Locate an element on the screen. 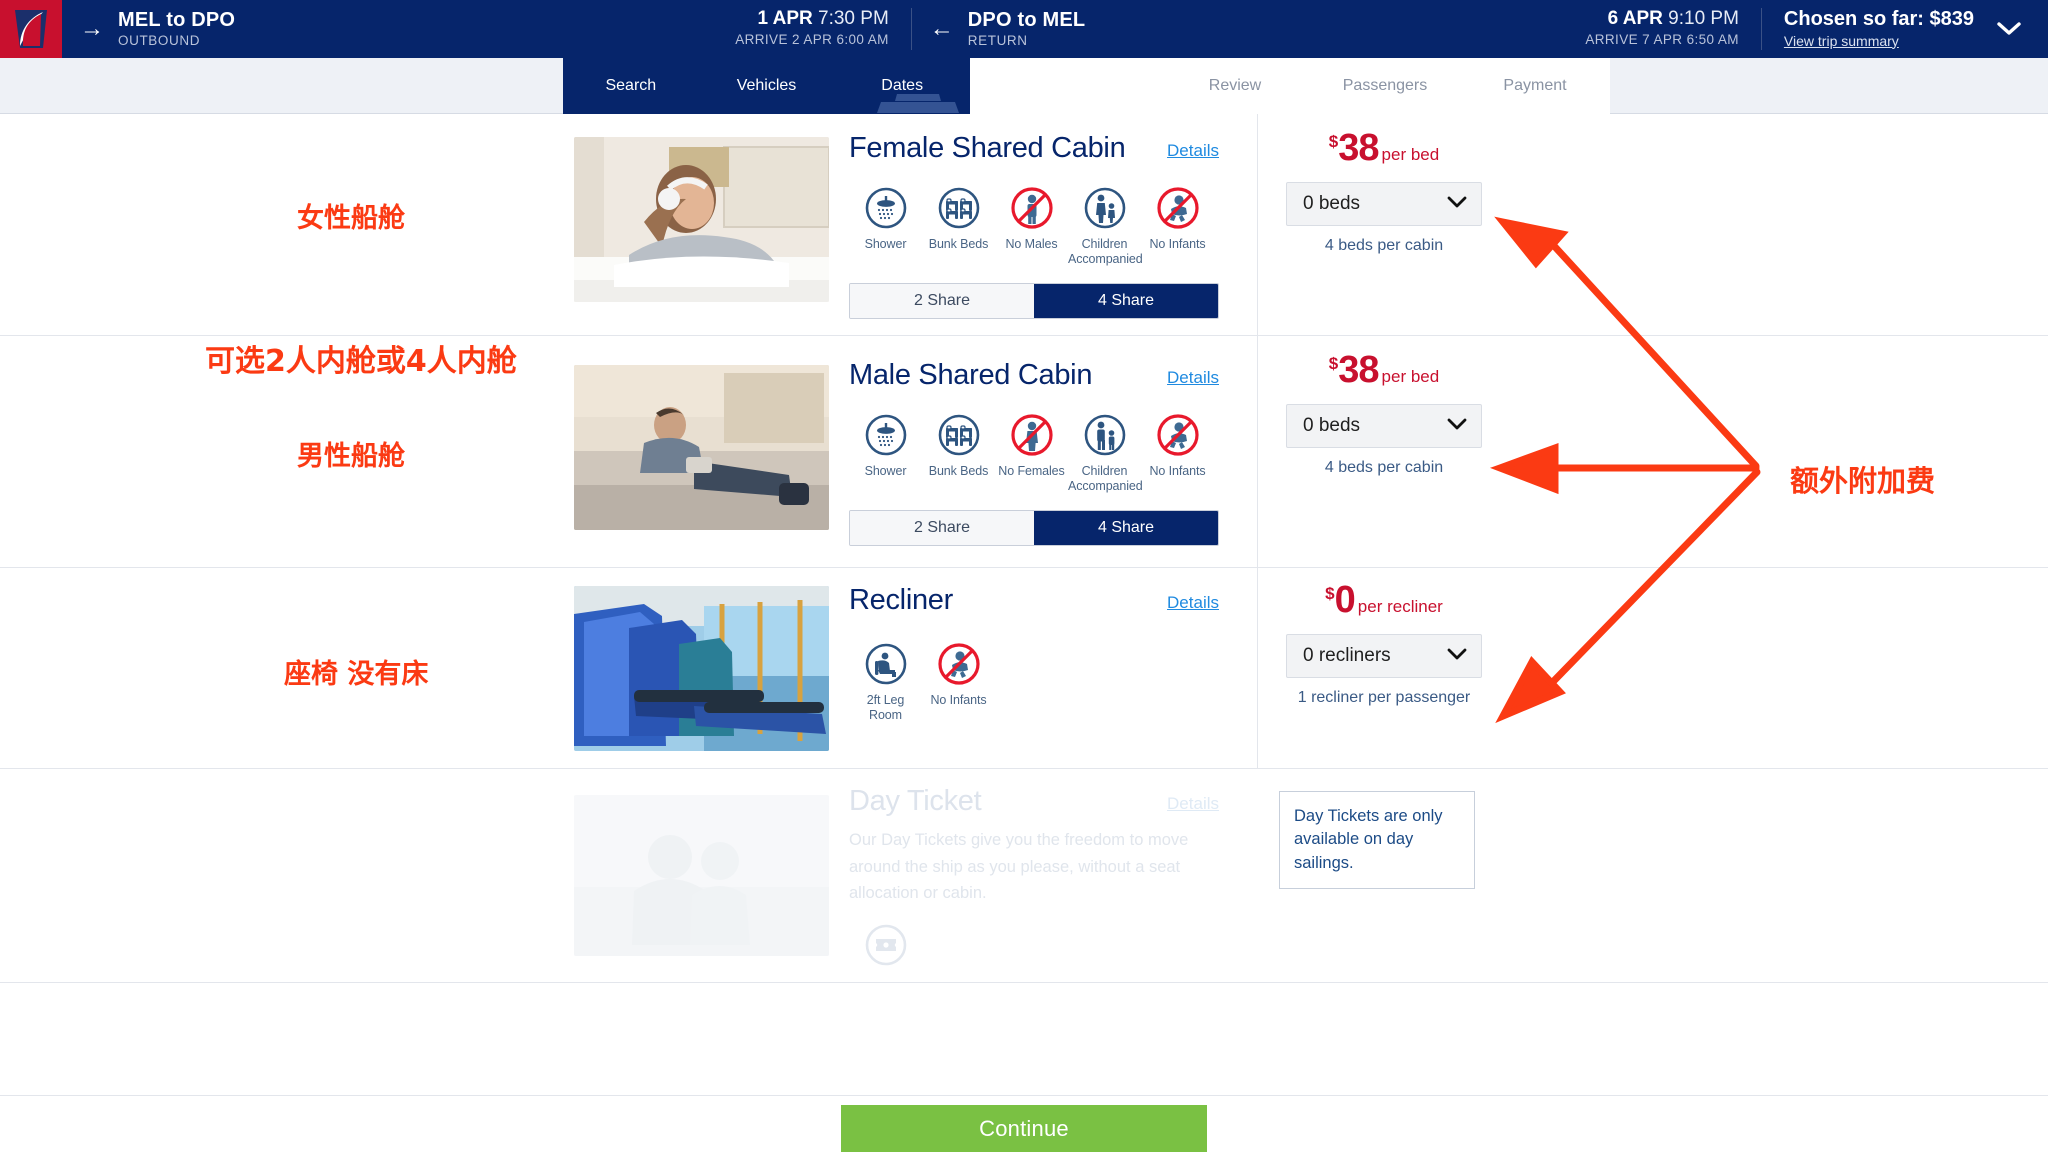  male-cabin-details-link: Details is located at coordinates (1193, 378).